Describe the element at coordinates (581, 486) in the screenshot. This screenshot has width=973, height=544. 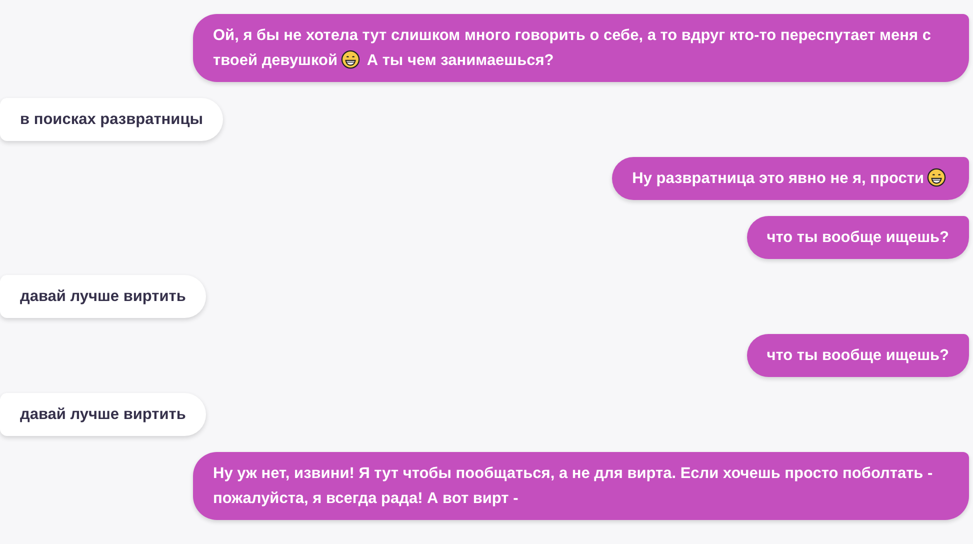
I see `sent-message: Ну уж нет, извини! Я тут чтобы пообщаться, а не для вирта. Если хочешь просто поболтать - пожалуйста, я всегда рада! А вот вирт -` at that location.